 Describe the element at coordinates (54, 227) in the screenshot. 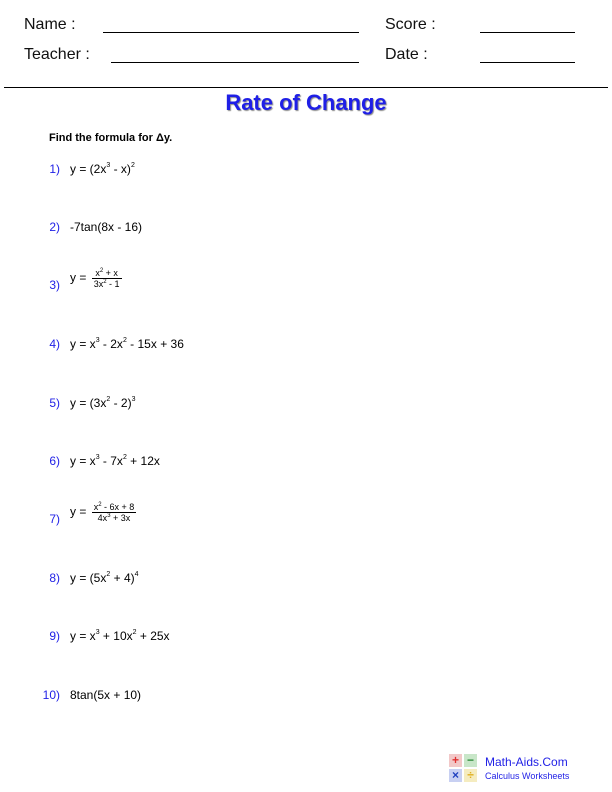

I see `problem-number: 2)` at that location.